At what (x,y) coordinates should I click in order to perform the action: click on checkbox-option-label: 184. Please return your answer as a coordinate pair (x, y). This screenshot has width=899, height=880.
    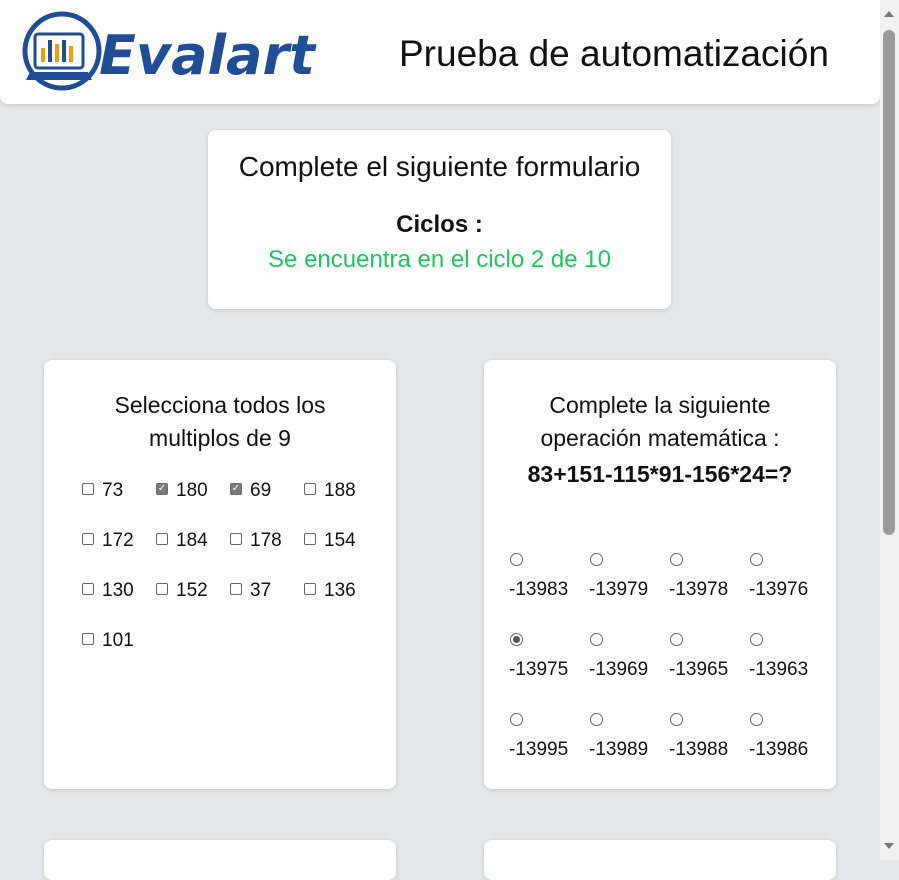
    Looking at the image, I should click on (192, 540).